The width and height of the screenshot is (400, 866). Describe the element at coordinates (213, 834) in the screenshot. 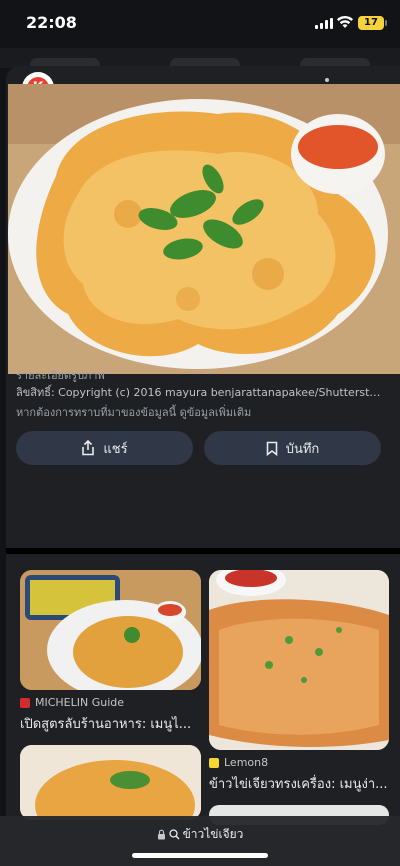

I see `search-query-text: ข้าวไข่เจียว` at that location.